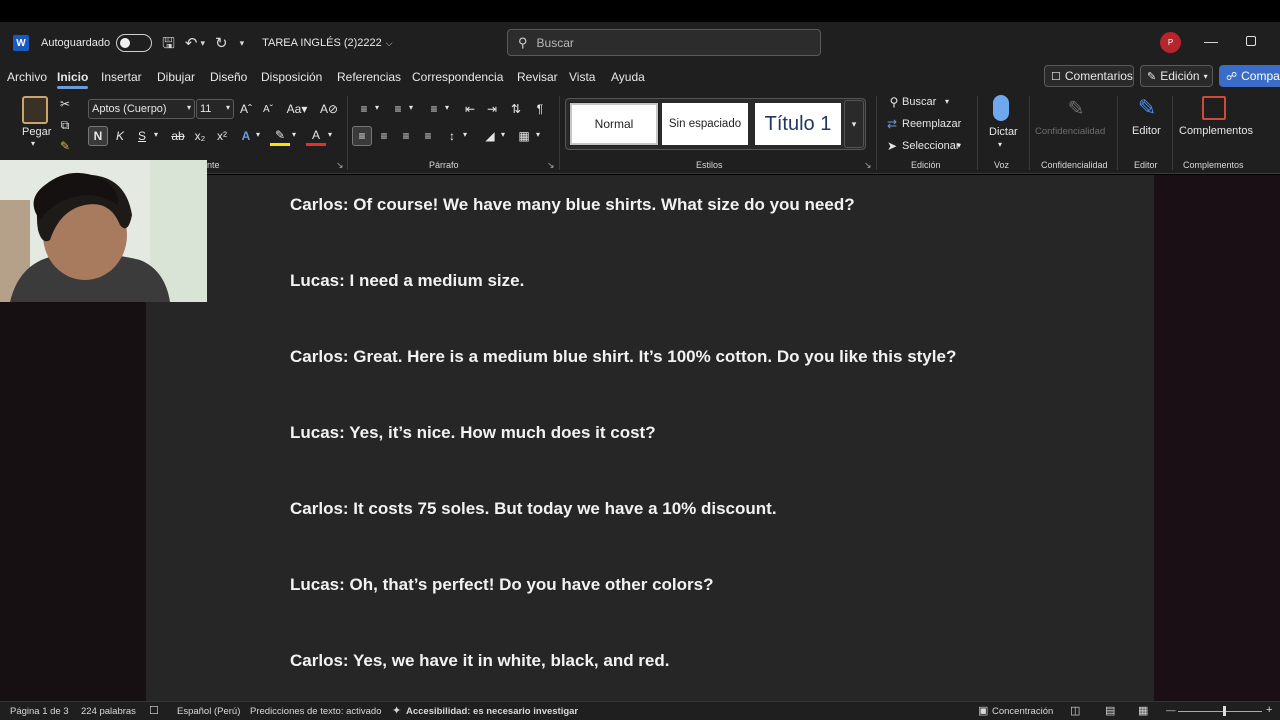 The height and width of the screenshot is (720, 1280). I want to click on select-icon: ➤, so click(892, 146).